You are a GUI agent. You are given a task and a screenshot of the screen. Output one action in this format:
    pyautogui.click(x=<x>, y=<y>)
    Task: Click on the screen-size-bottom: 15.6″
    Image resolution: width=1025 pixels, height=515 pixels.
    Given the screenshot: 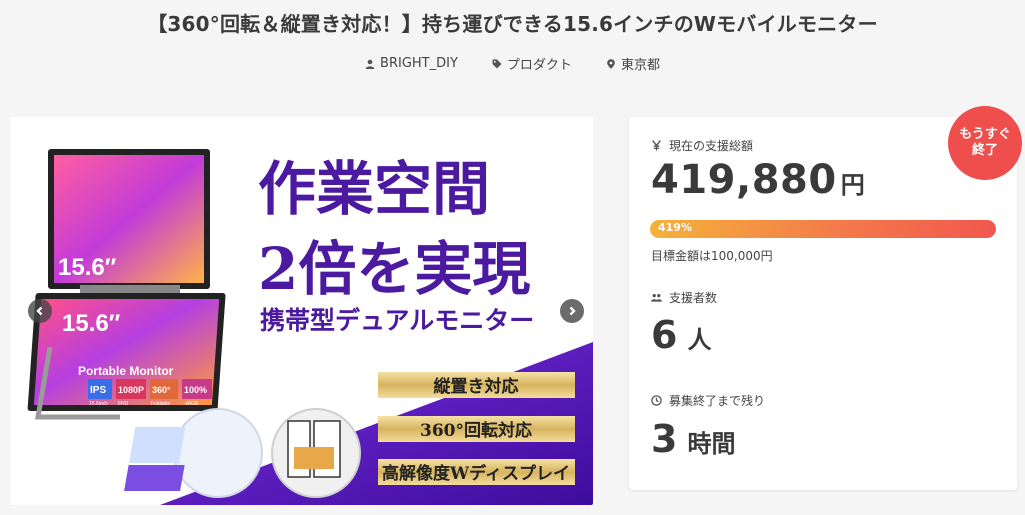 What is the action you would take?
    pyautogui.click(x=91, y=323)
    